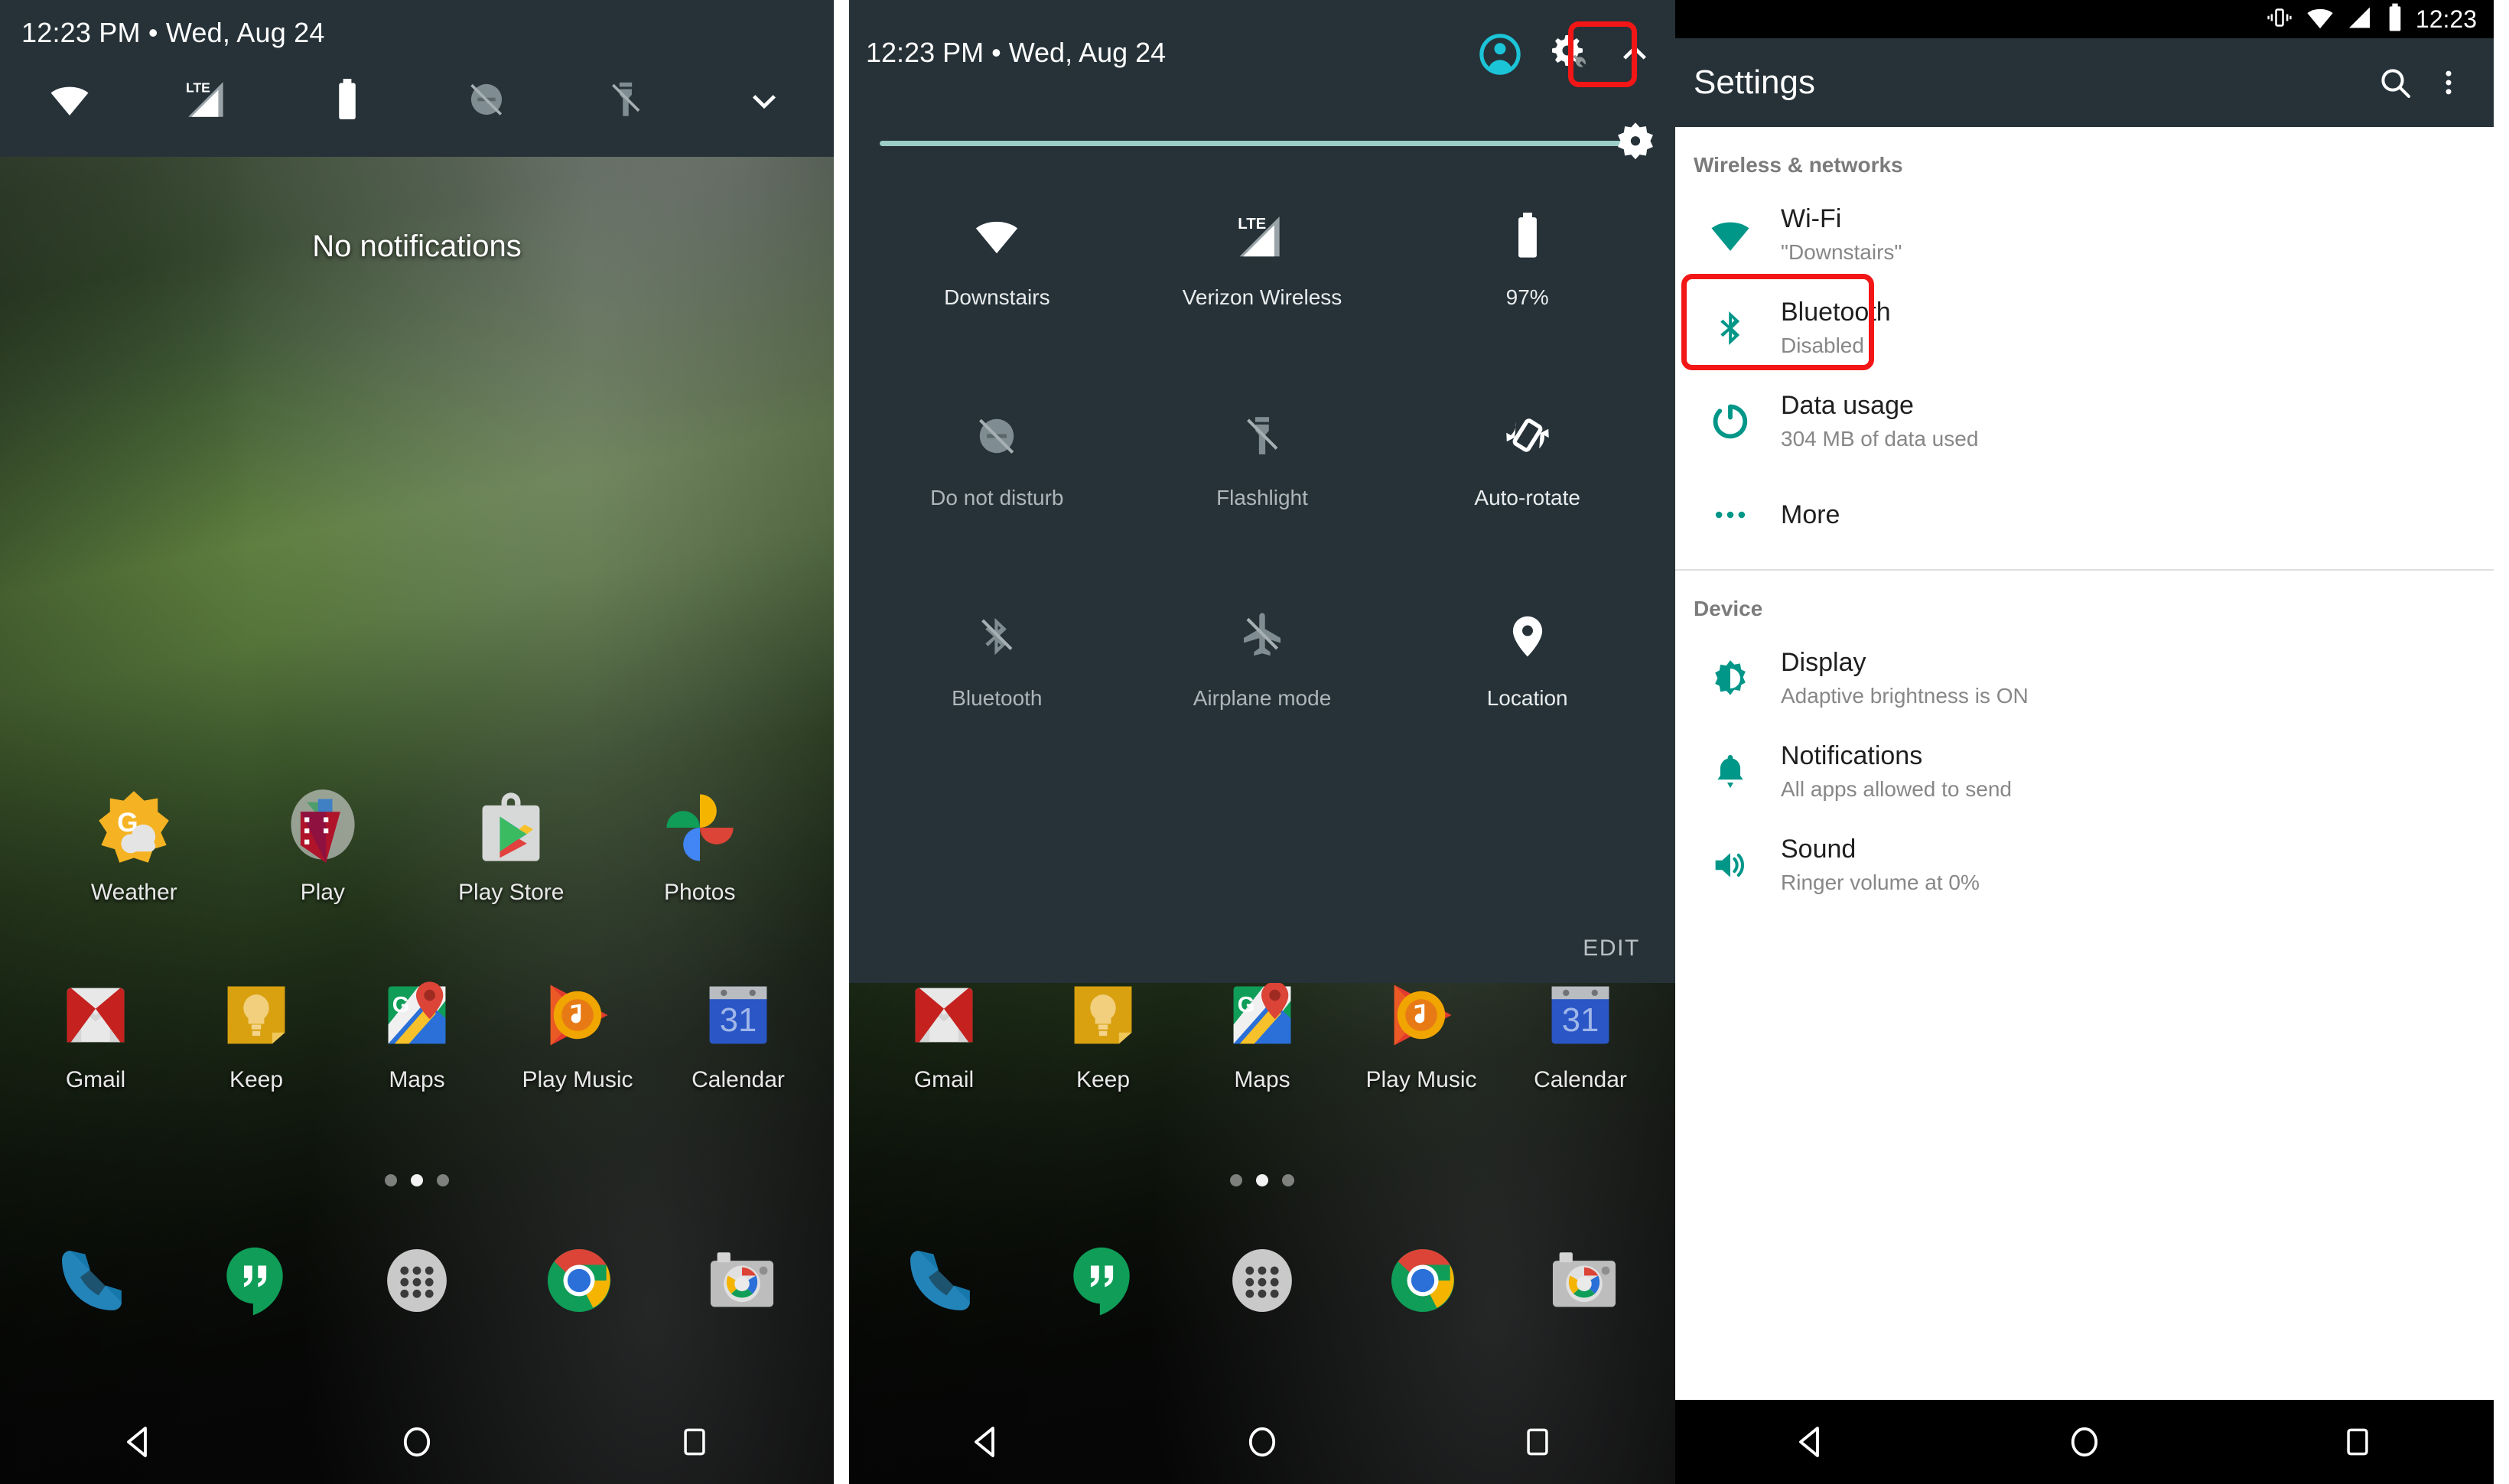 This screenshot has width=2509, height=1484. I want to click on settings-item-wifi: Wi-Fi "Downstairs", so click(2084, 235).